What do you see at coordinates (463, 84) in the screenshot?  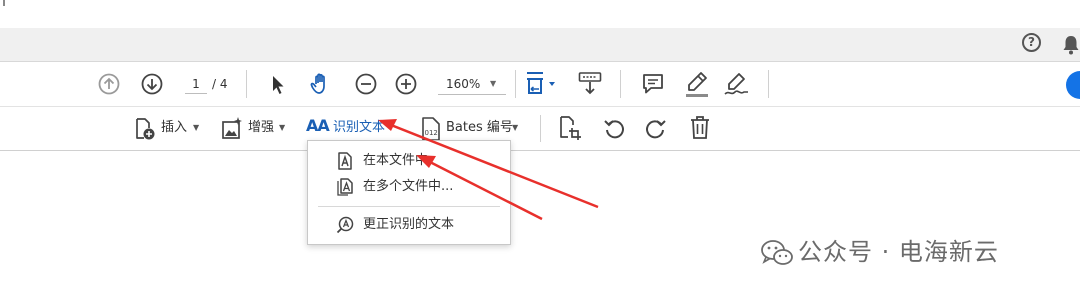 I see `zoom-value: 160%` at bounding box center [463, 84].